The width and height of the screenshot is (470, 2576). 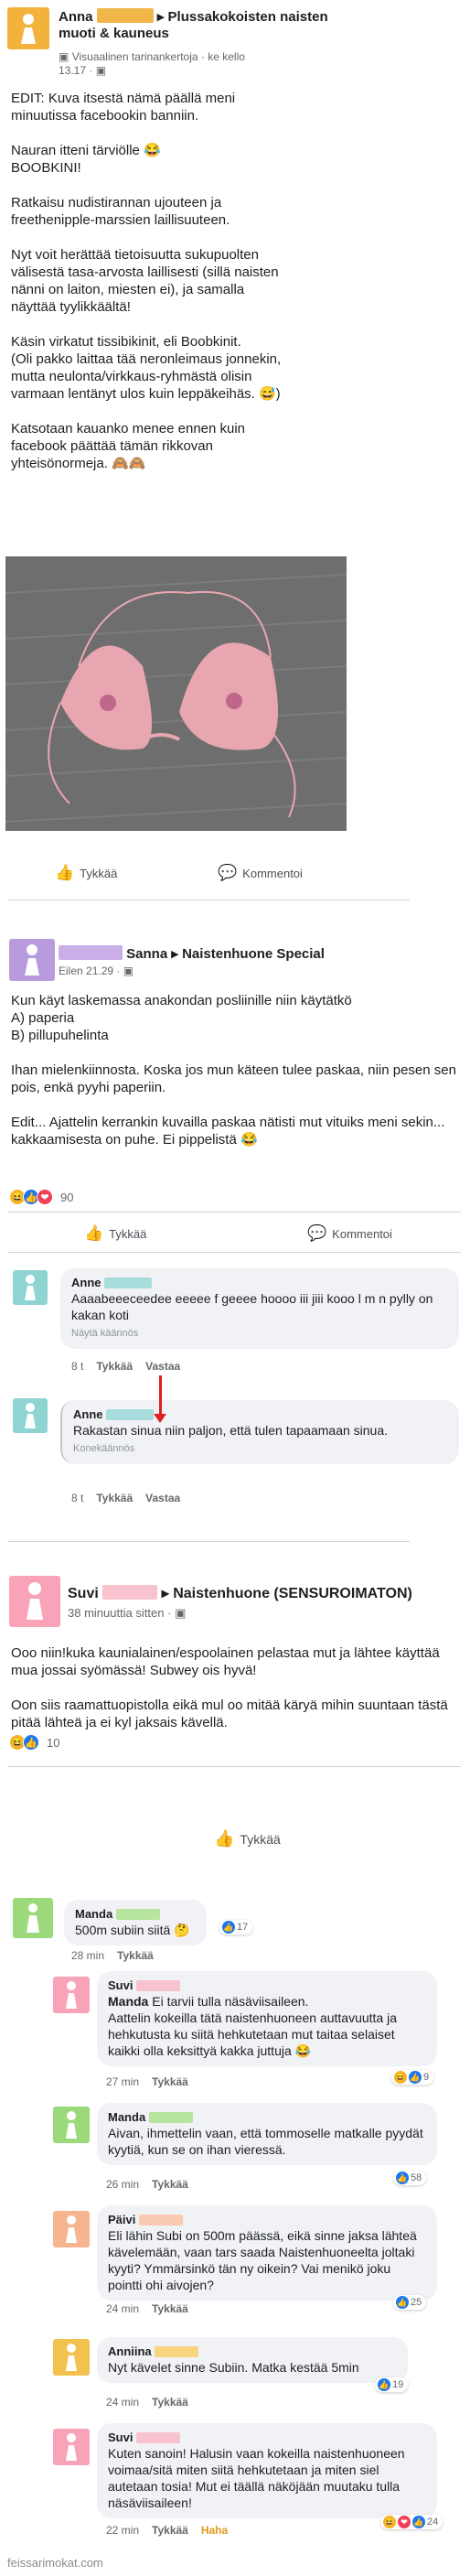 What do you see at coordinates (412, 2077) in the screenshot?
I see `comment-reaction-count: 😆 👍 9` at bounding box center [412, 2077].